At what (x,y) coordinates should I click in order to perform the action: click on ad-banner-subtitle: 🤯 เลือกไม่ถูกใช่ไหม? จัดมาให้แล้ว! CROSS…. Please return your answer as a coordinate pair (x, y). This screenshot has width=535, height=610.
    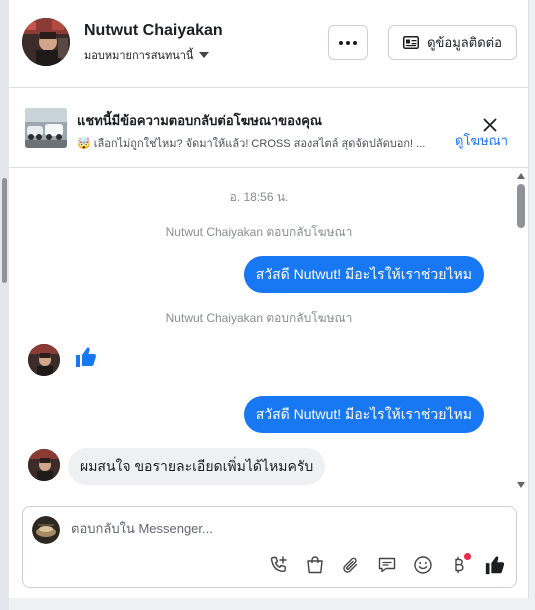
    Looking at the image, I should click on (251, 144).